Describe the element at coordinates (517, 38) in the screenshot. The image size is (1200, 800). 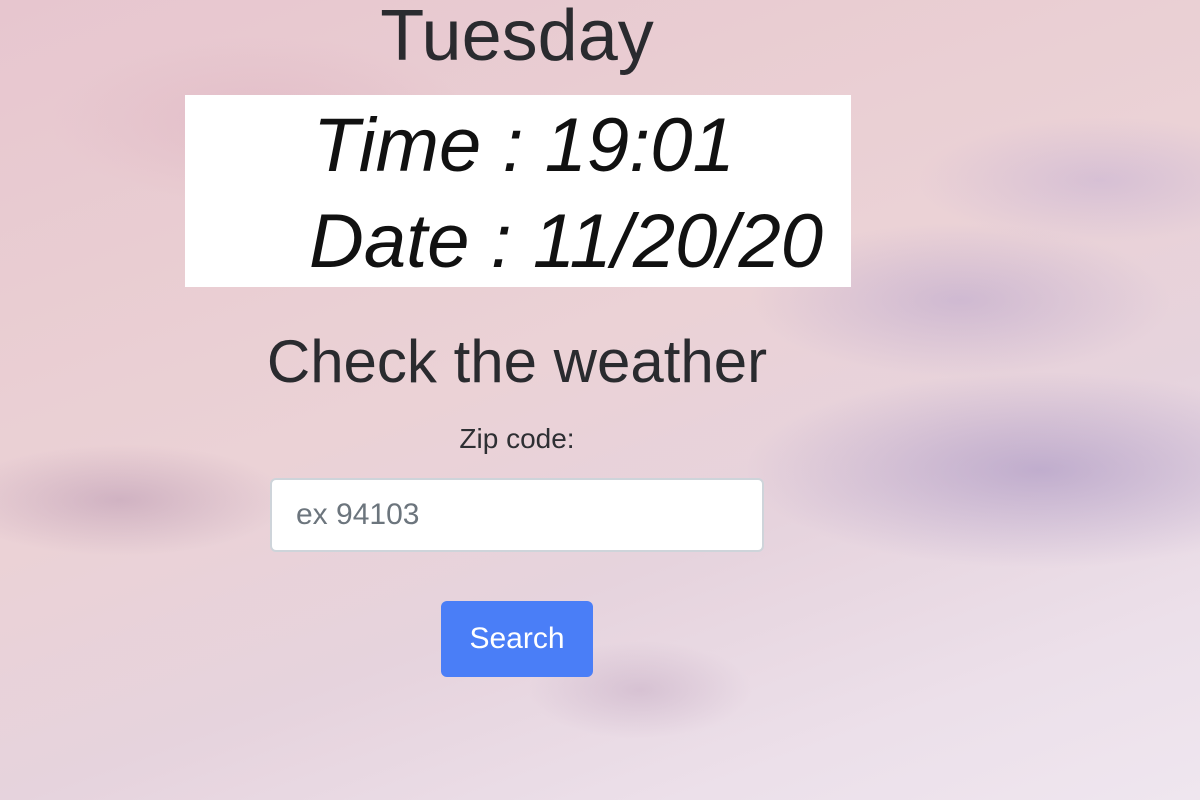
I see `day-title: Tuesday` at that location.